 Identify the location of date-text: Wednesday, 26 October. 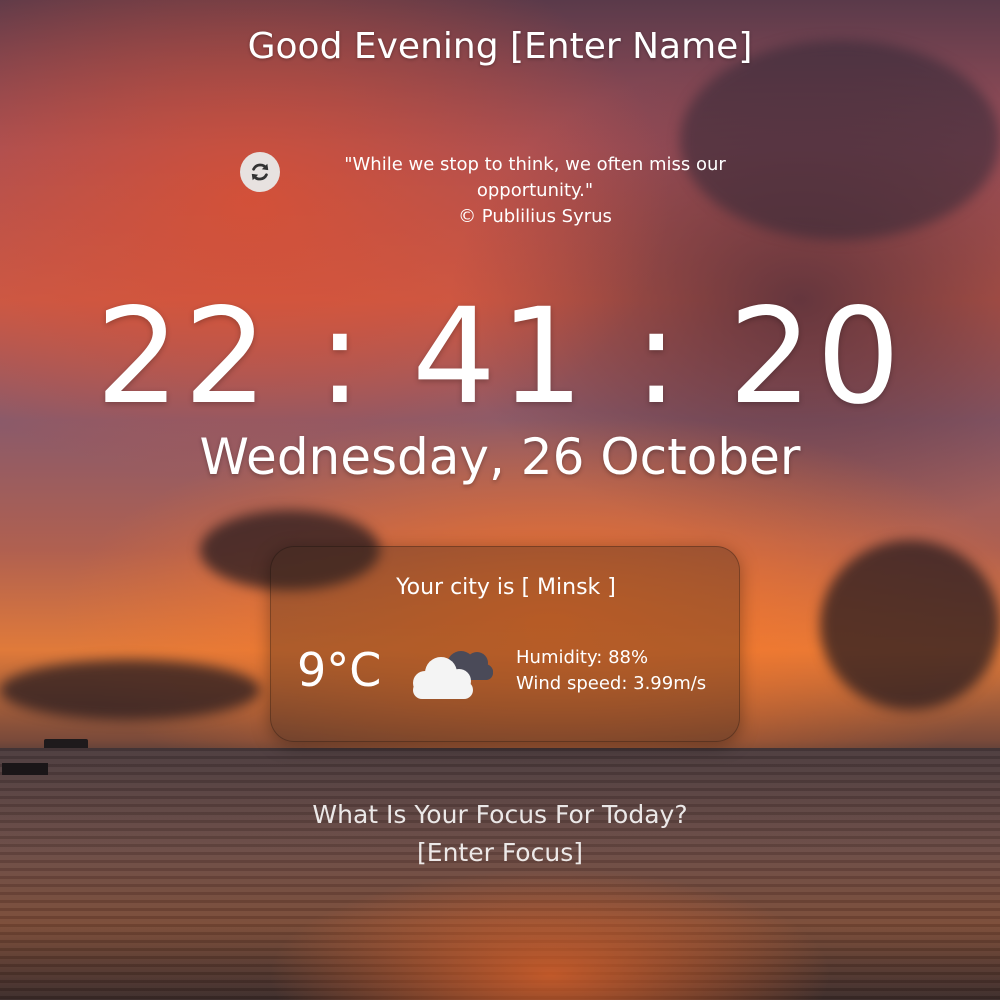
(500, 457).